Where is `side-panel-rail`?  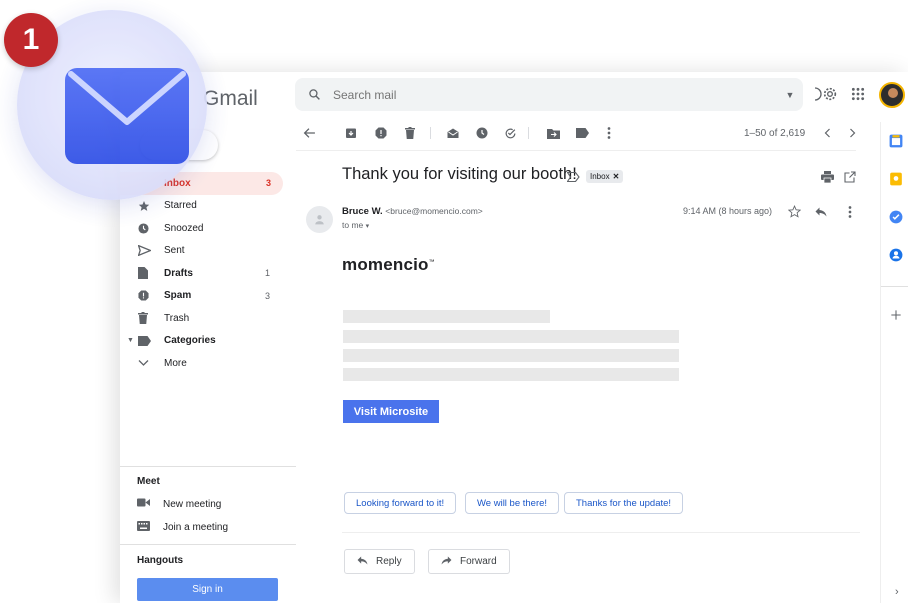
side-panel-rail is located at coordinates (894, 362).